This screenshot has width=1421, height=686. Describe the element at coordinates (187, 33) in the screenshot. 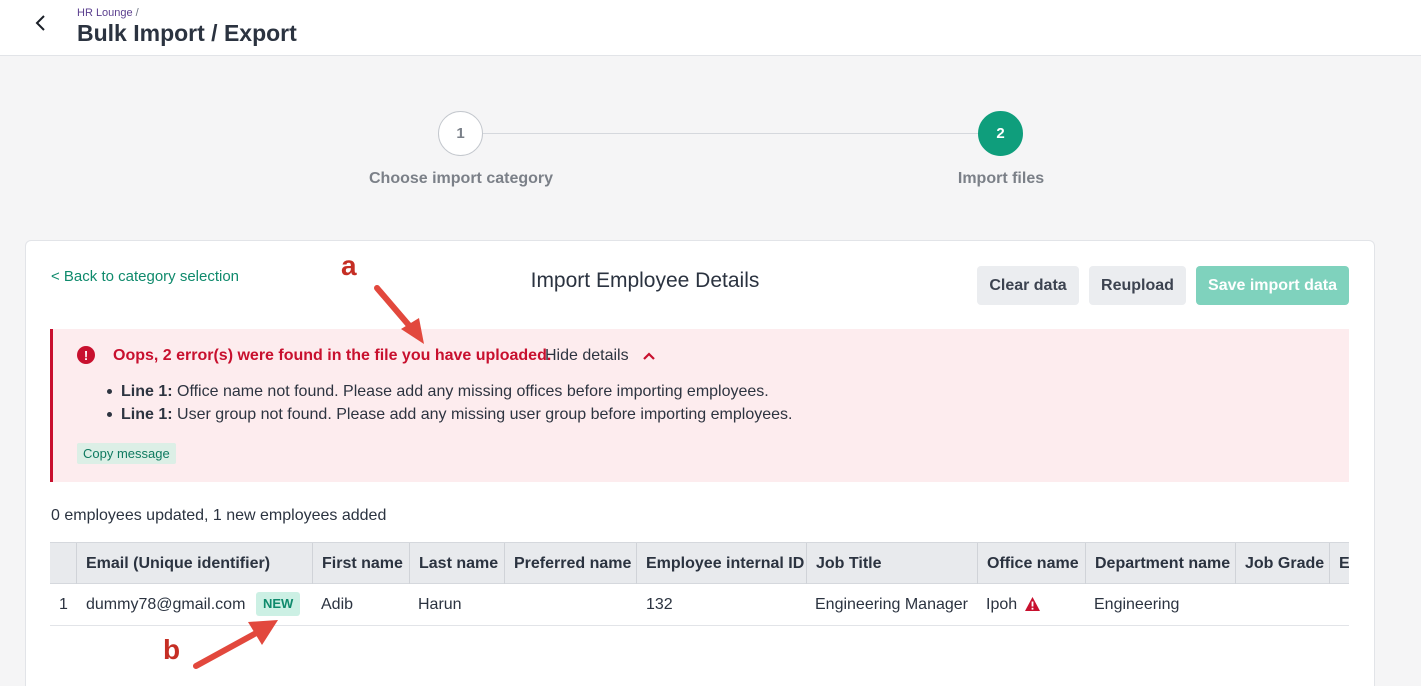

I see `page-title: Bulk Import / Export` at that location.